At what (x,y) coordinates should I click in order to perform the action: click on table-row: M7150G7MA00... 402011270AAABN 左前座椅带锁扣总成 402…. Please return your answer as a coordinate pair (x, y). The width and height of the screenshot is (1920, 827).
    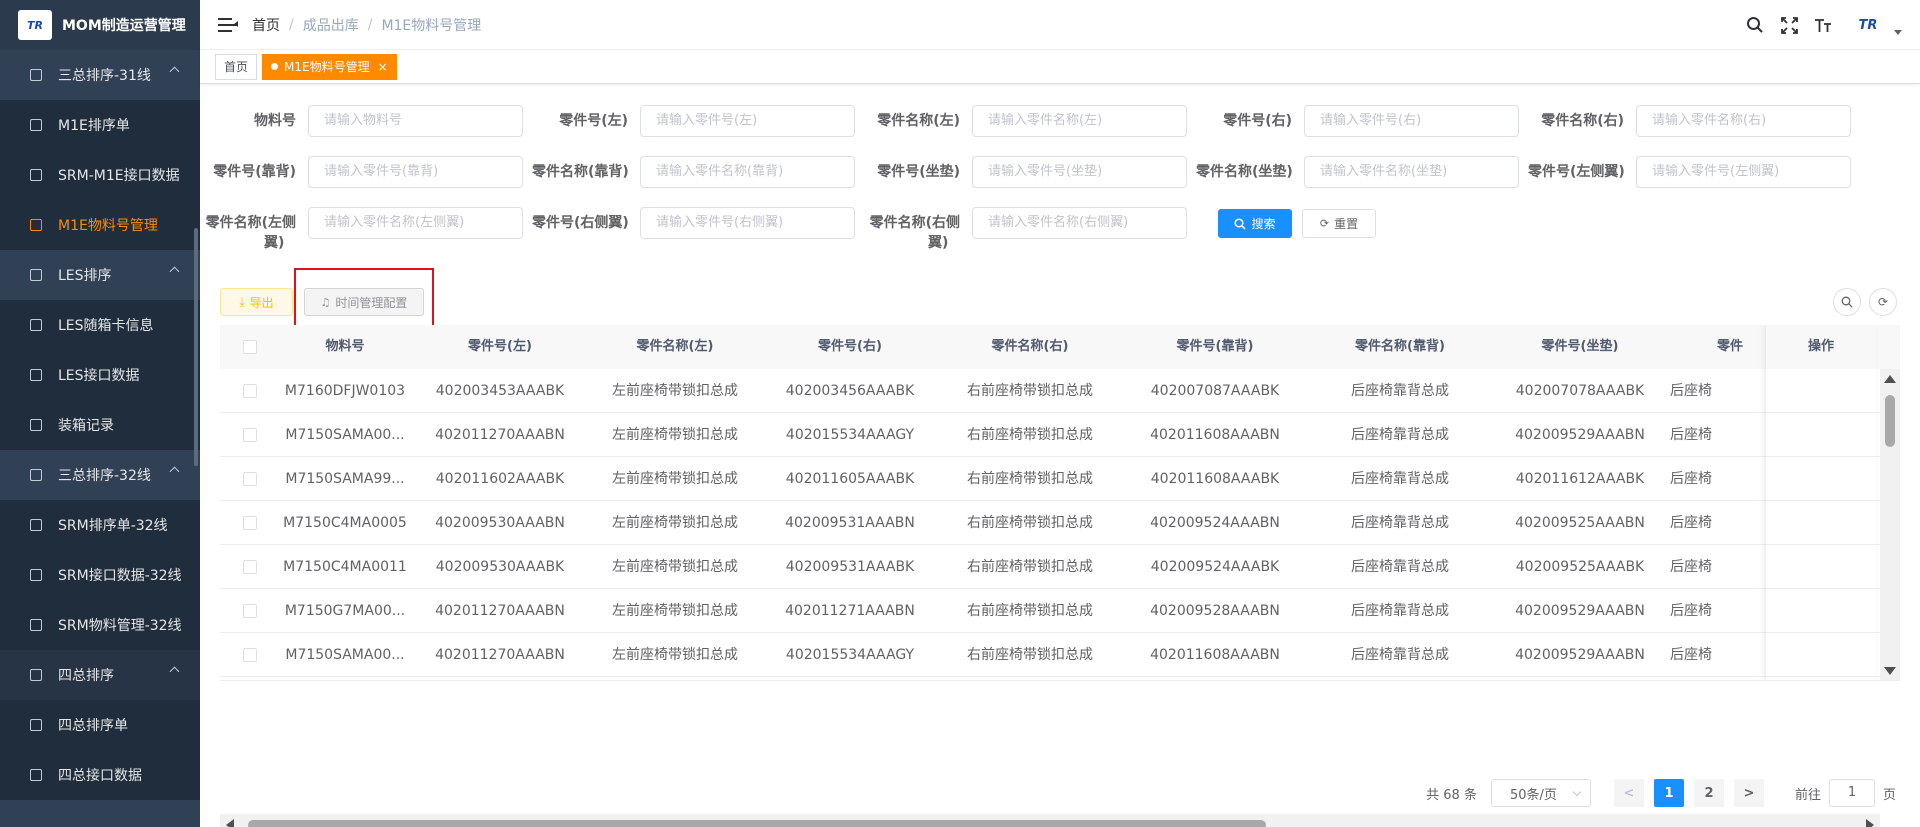
    Looking at the image, I should click on (1060, 611).